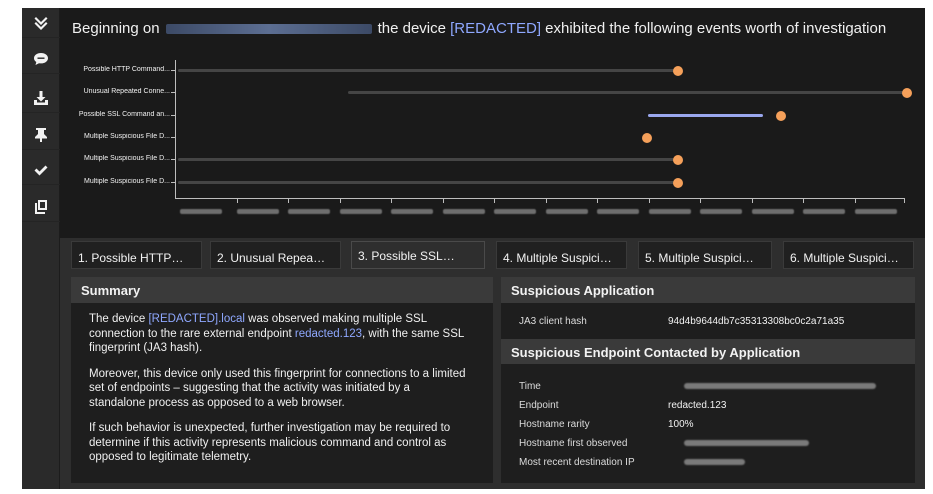 Image resolution: width=933 pixels, height=494 pixels. I want to click on device-link: [REDACTED].local, so click(196, 319).